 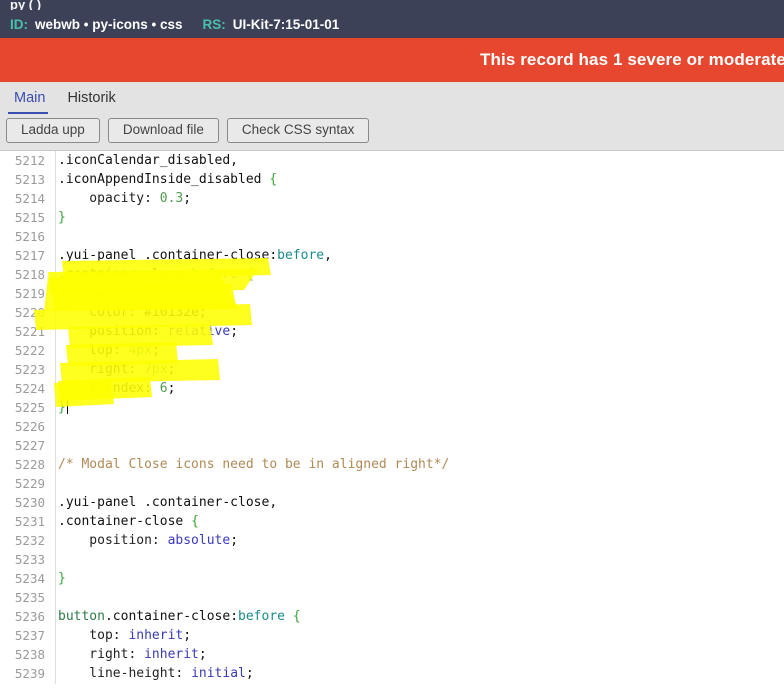 What do you see at coordinates (101, 312) in the screenshot?
I see `token-prop: color:` at bounding box center [101, 312].